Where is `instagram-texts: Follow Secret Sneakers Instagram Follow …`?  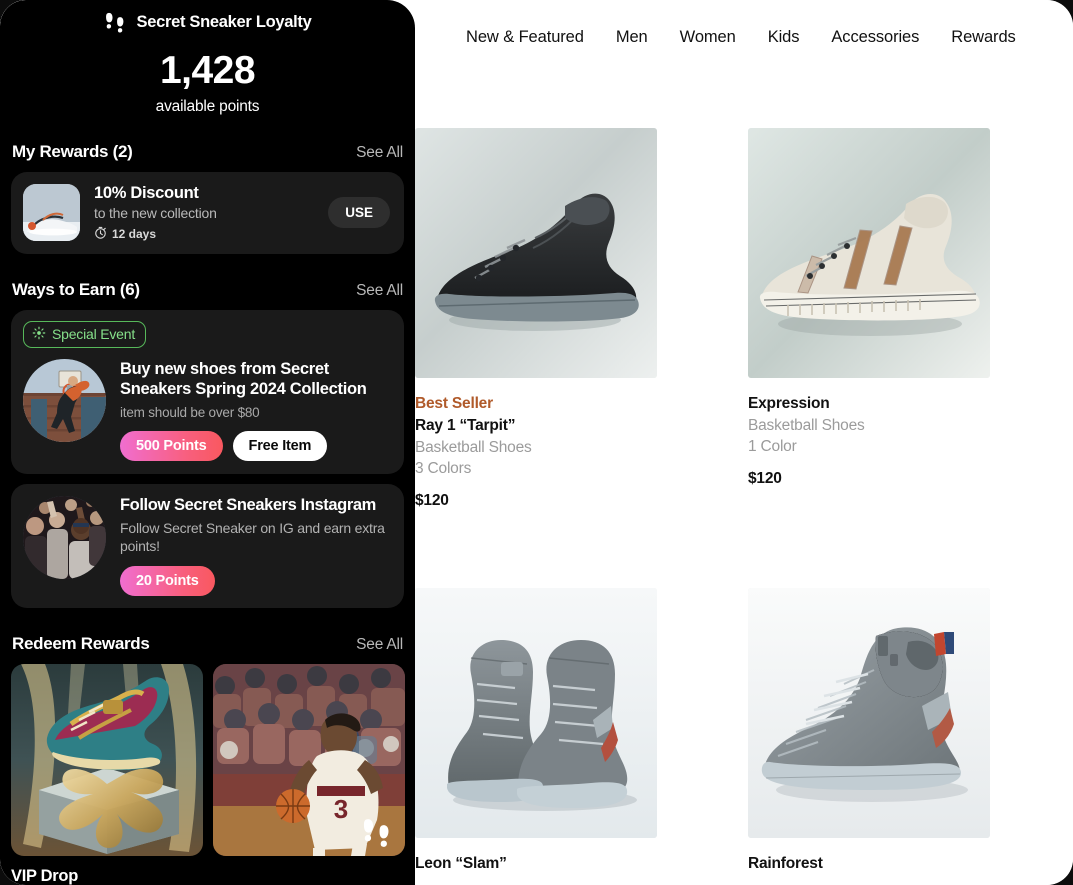
instagram-texts: Follow Secret Sneakers Instagram Follow … is located at coordinates (256, 546).